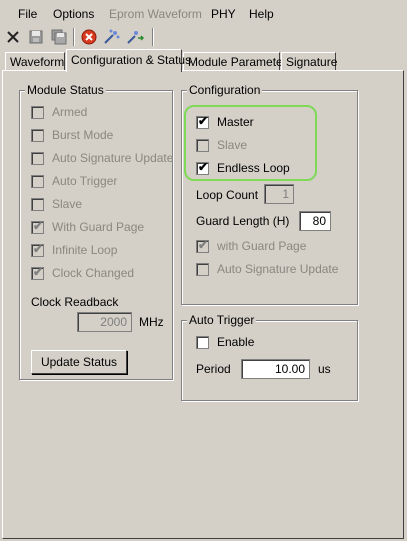 The height and width of the screenshot is (541, 407). I want to click on menu-help: Help, so click(261, 14).